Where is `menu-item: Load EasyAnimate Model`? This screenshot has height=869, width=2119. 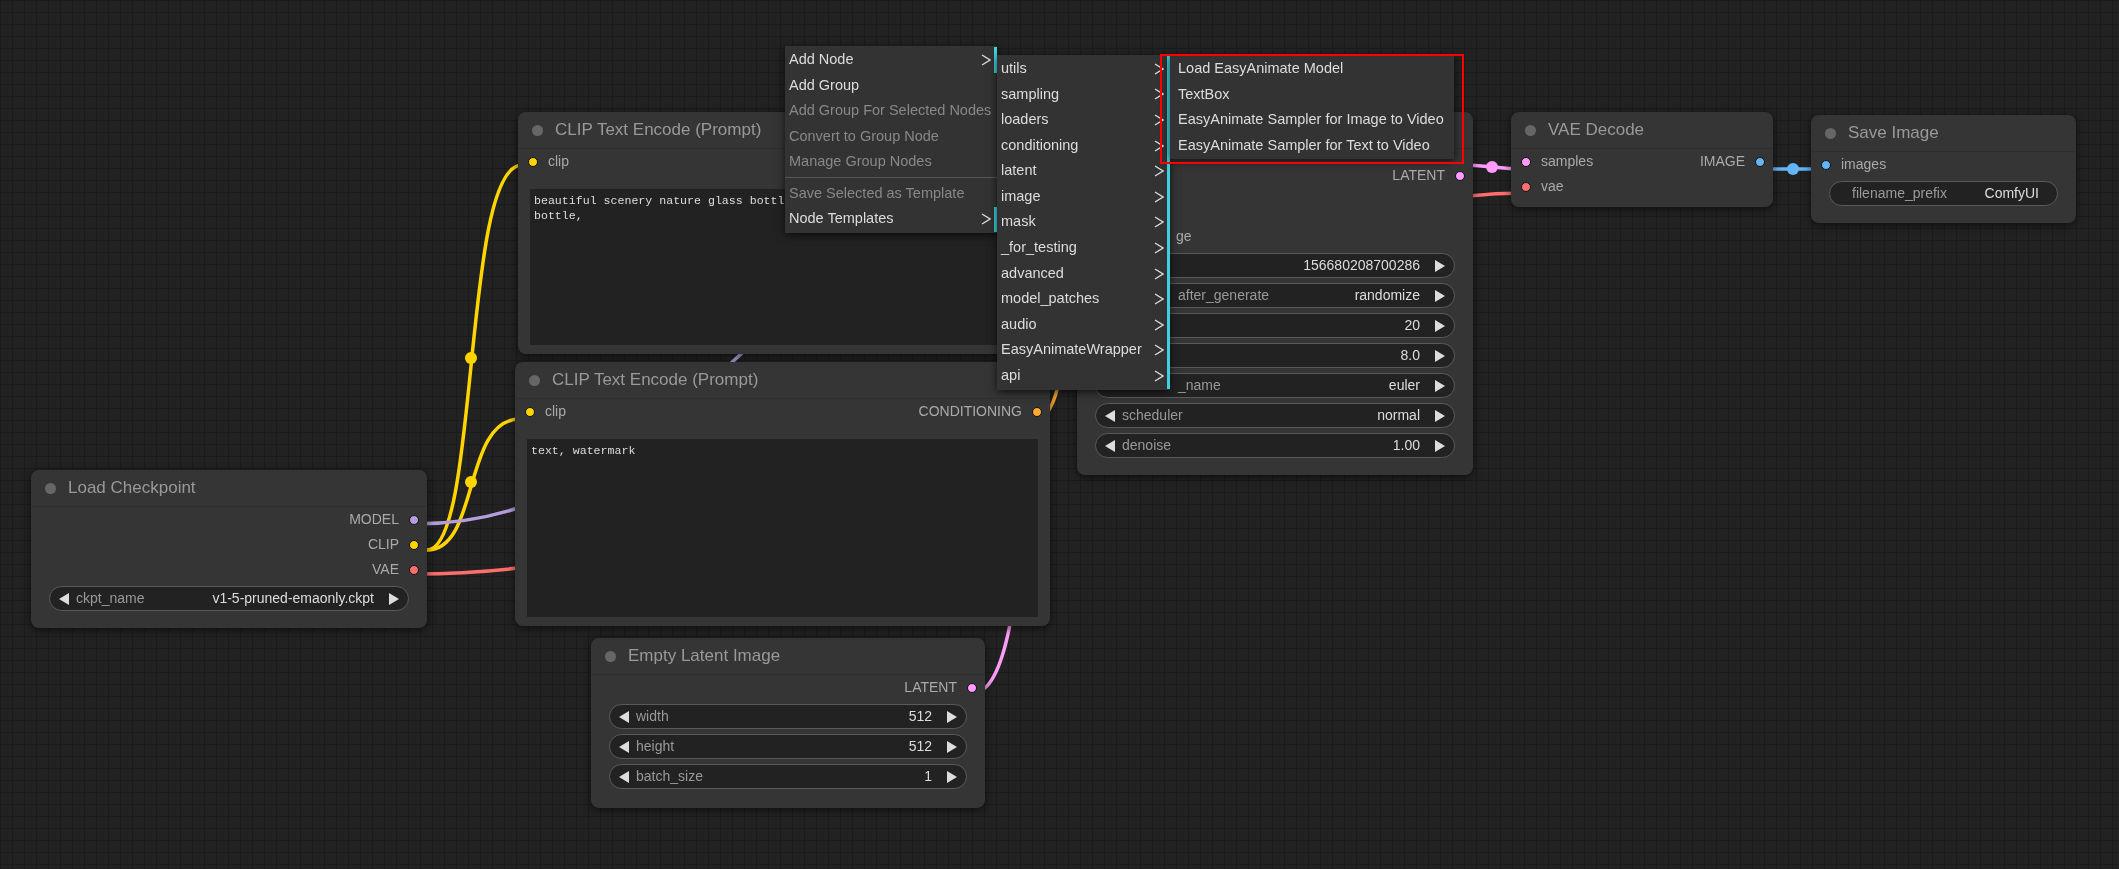
menu-item: Load EasyAnimate Model is located at coordinates (1314, 69).